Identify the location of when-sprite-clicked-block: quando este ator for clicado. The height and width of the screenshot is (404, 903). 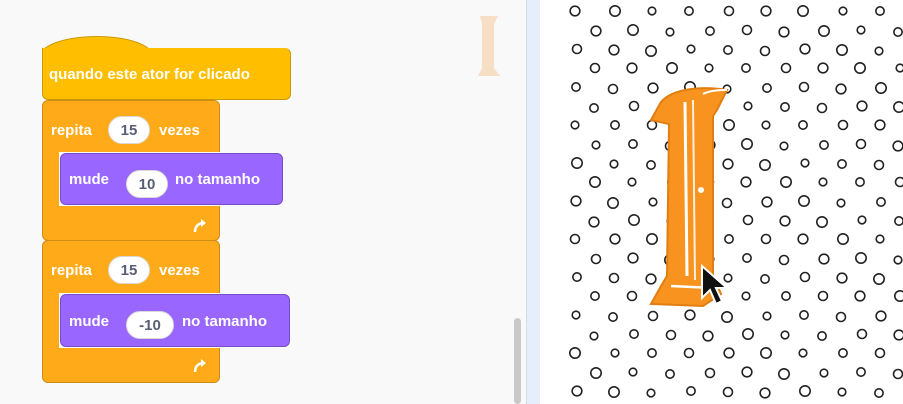
(166, 74).